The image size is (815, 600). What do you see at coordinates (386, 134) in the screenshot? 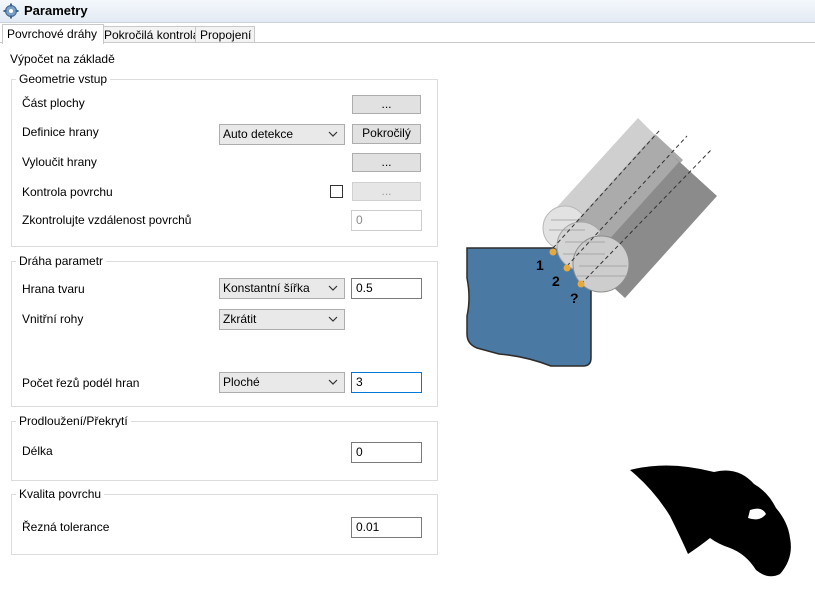
I see `advanced-button: Pokročilý` at bounding box center [386, 134].